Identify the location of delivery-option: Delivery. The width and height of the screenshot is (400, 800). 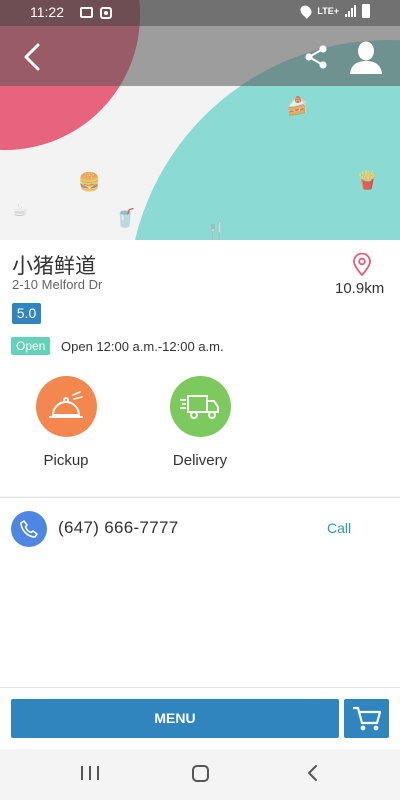
(200, 422).